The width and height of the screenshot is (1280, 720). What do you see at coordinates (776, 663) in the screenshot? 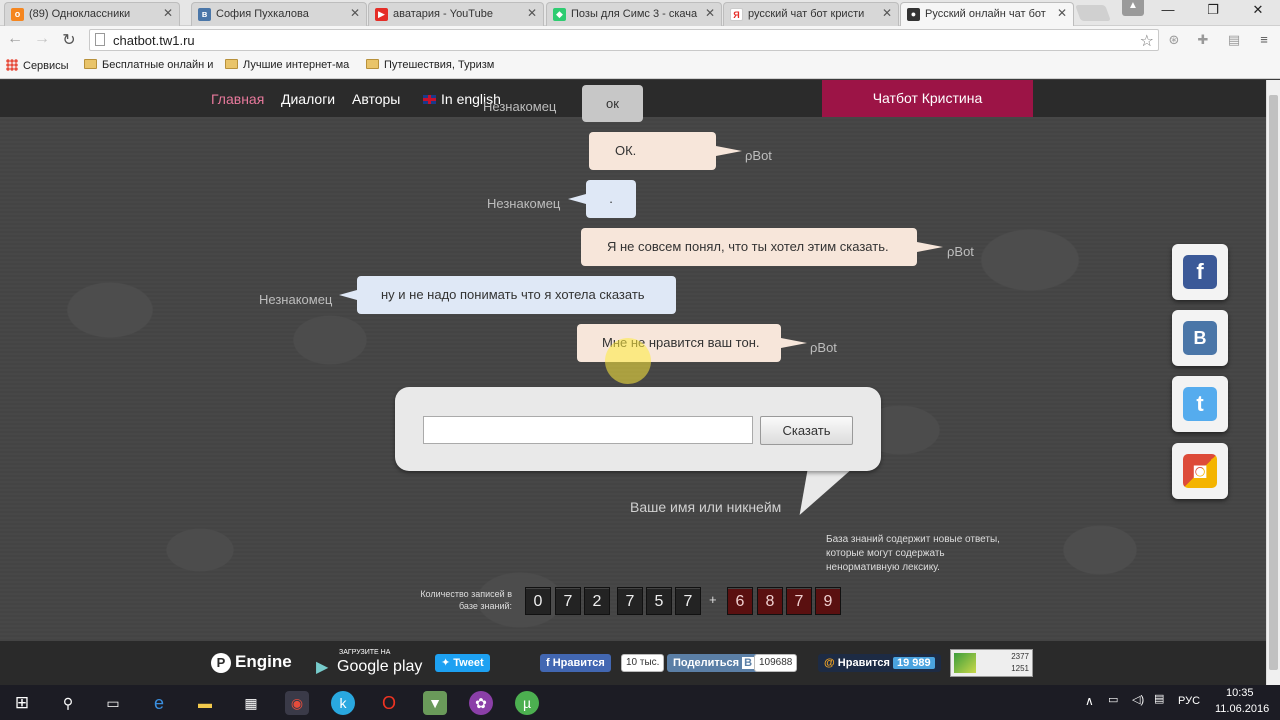
I see `vk-share-count: 109688` at bounding box center [776, 663].